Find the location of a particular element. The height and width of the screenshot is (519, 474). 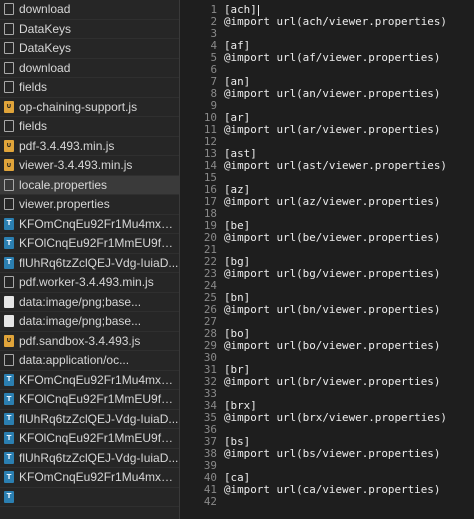

line-number: 40 is located at coordinates (210, 477).